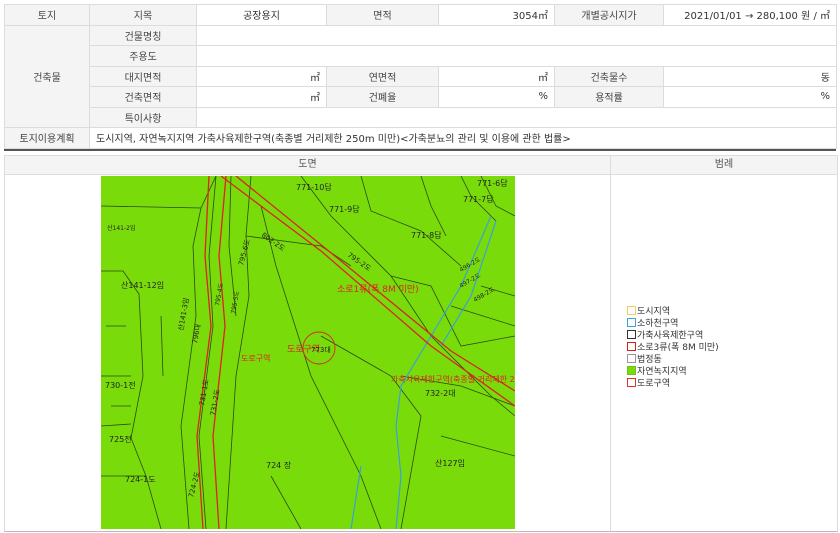  What do you see at coordinates (426, 235) in the screenshot?
I see `map-label: 771-8답` at bounding box center [426, 235].